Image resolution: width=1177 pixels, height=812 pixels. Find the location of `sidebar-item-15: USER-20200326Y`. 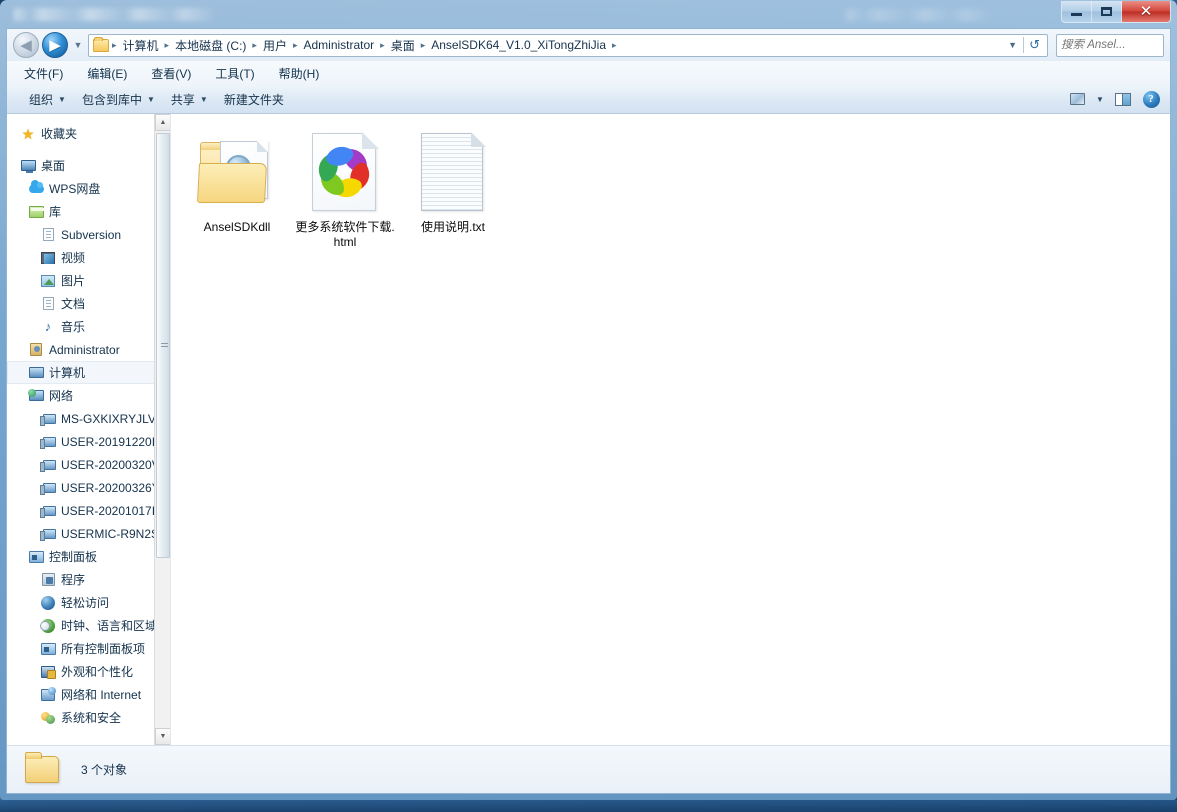

sidebar-item-15: USER-20200326Y is located at coordinates (88, 487).